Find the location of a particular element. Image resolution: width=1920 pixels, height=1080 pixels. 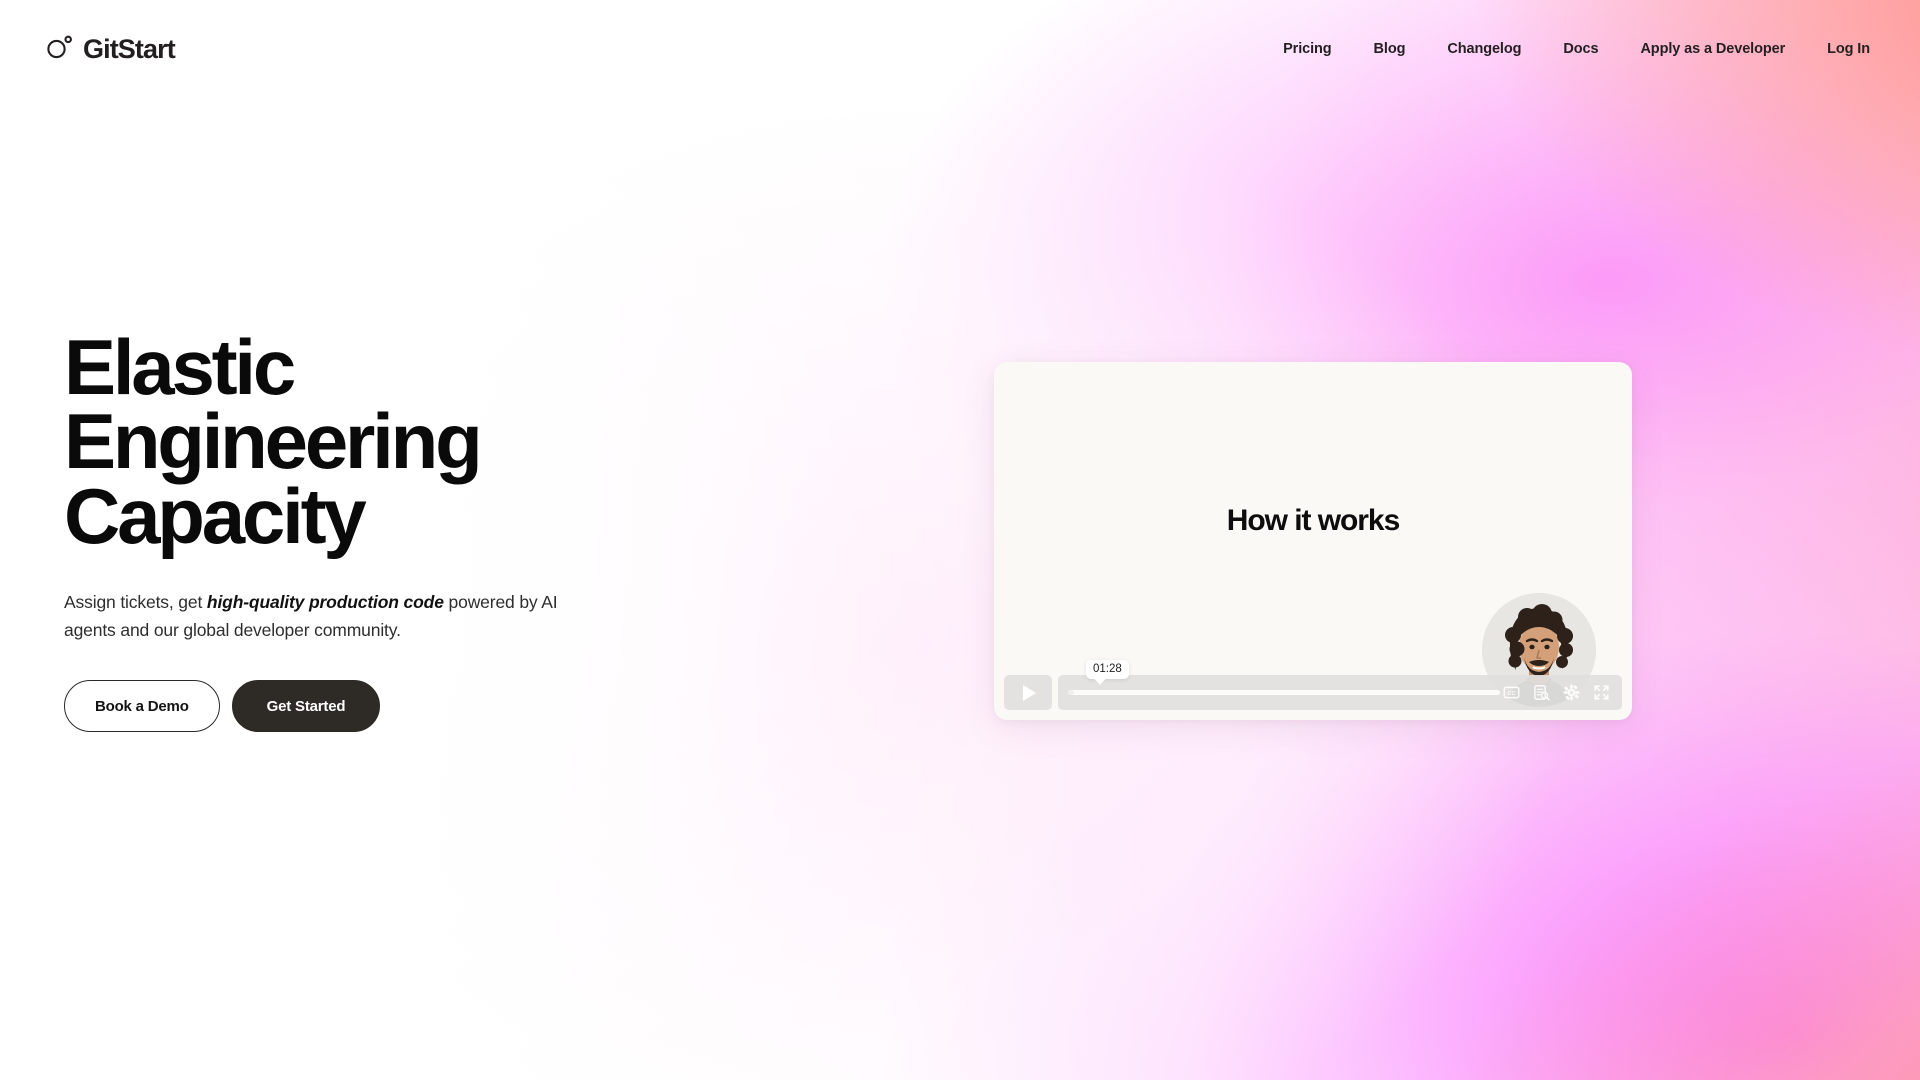

hero-cta-row: Book a Demo Get Started is located at coordinates (414, 706).